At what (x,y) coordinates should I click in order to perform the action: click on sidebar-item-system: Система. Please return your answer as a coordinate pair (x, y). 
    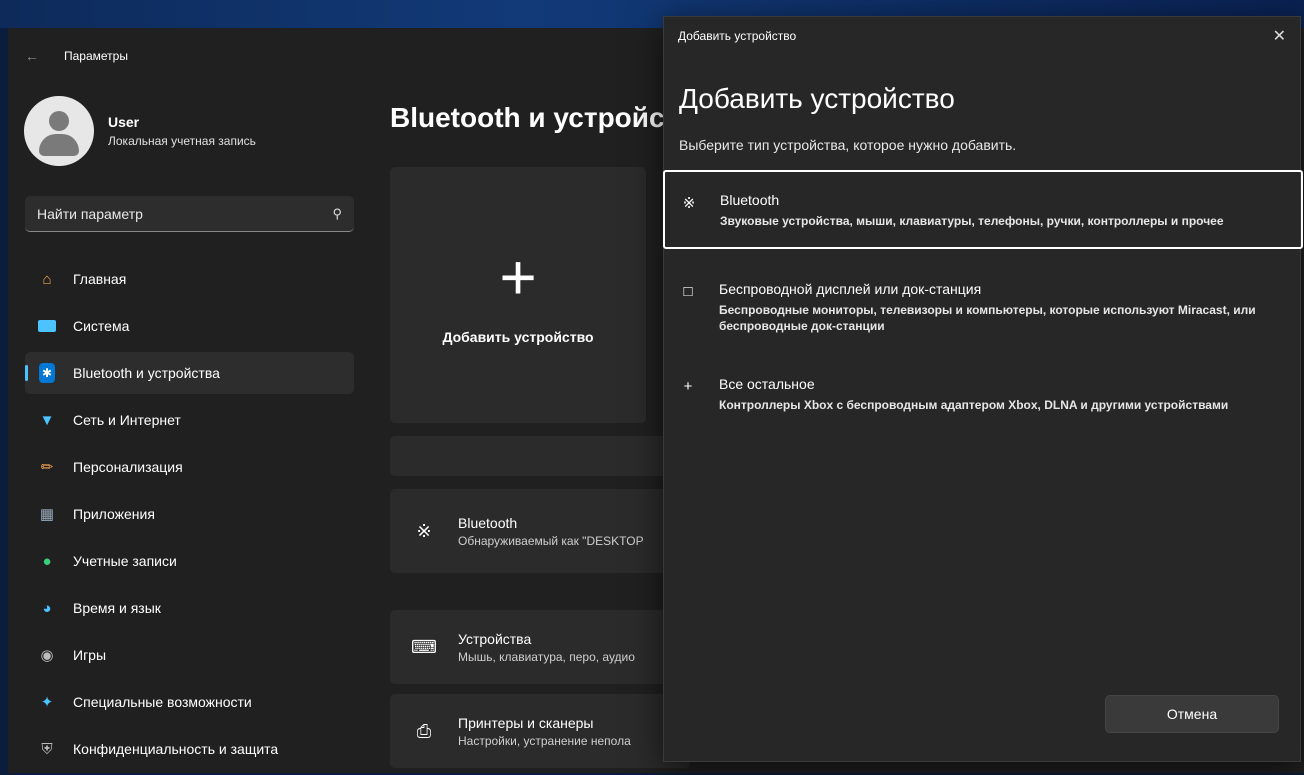
    Looking at the image, I should click on (189, 326).